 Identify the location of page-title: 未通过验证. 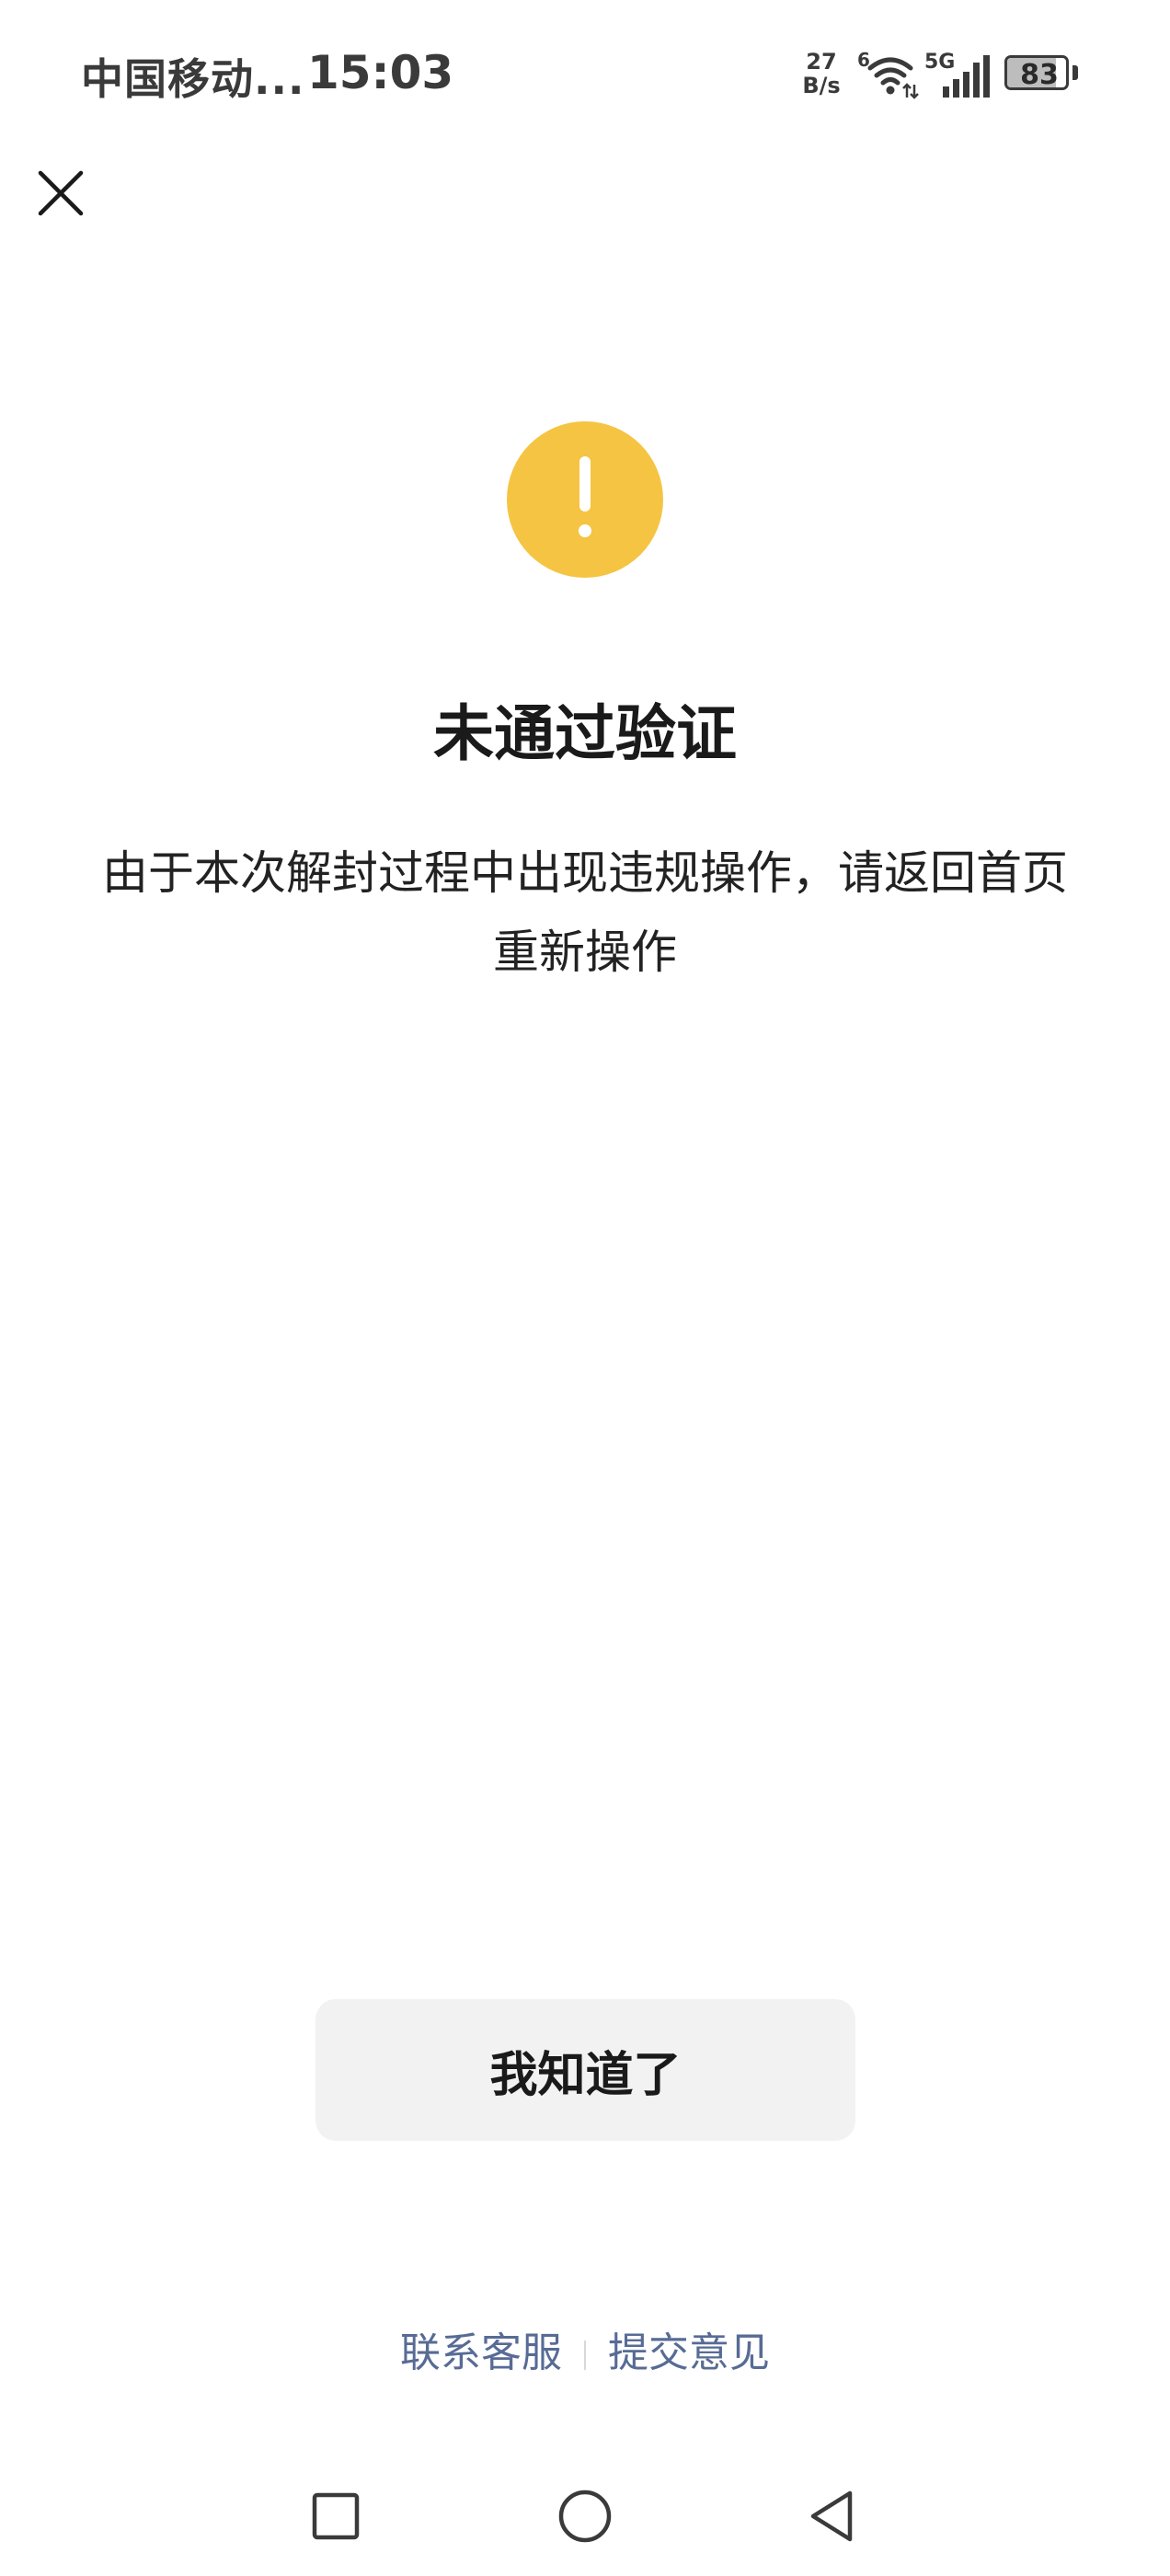
(585, 733).